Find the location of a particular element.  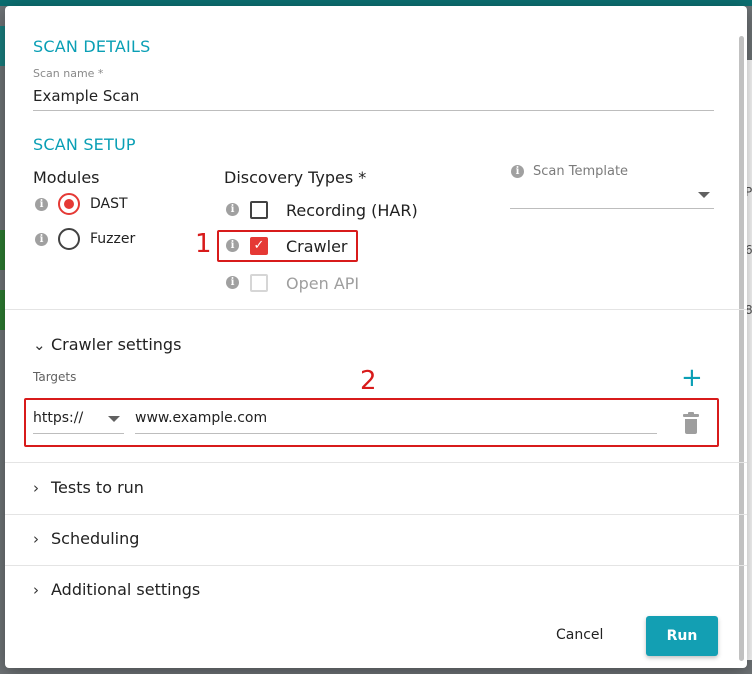

dast-label: DAST is located at coordinates (109, 204).